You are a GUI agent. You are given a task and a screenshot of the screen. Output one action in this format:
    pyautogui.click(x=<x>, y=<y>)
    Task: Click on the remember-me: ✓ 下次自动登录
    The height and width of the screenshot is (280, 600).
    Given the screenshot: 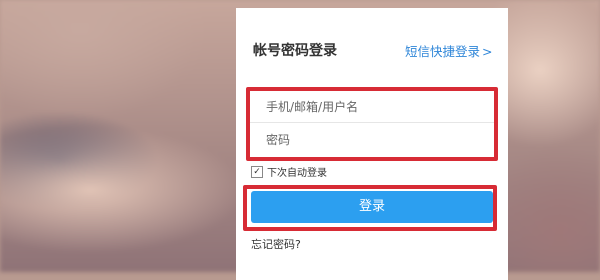 What is the action you would take?
    pyautogui.click(x=289, y=171)
    